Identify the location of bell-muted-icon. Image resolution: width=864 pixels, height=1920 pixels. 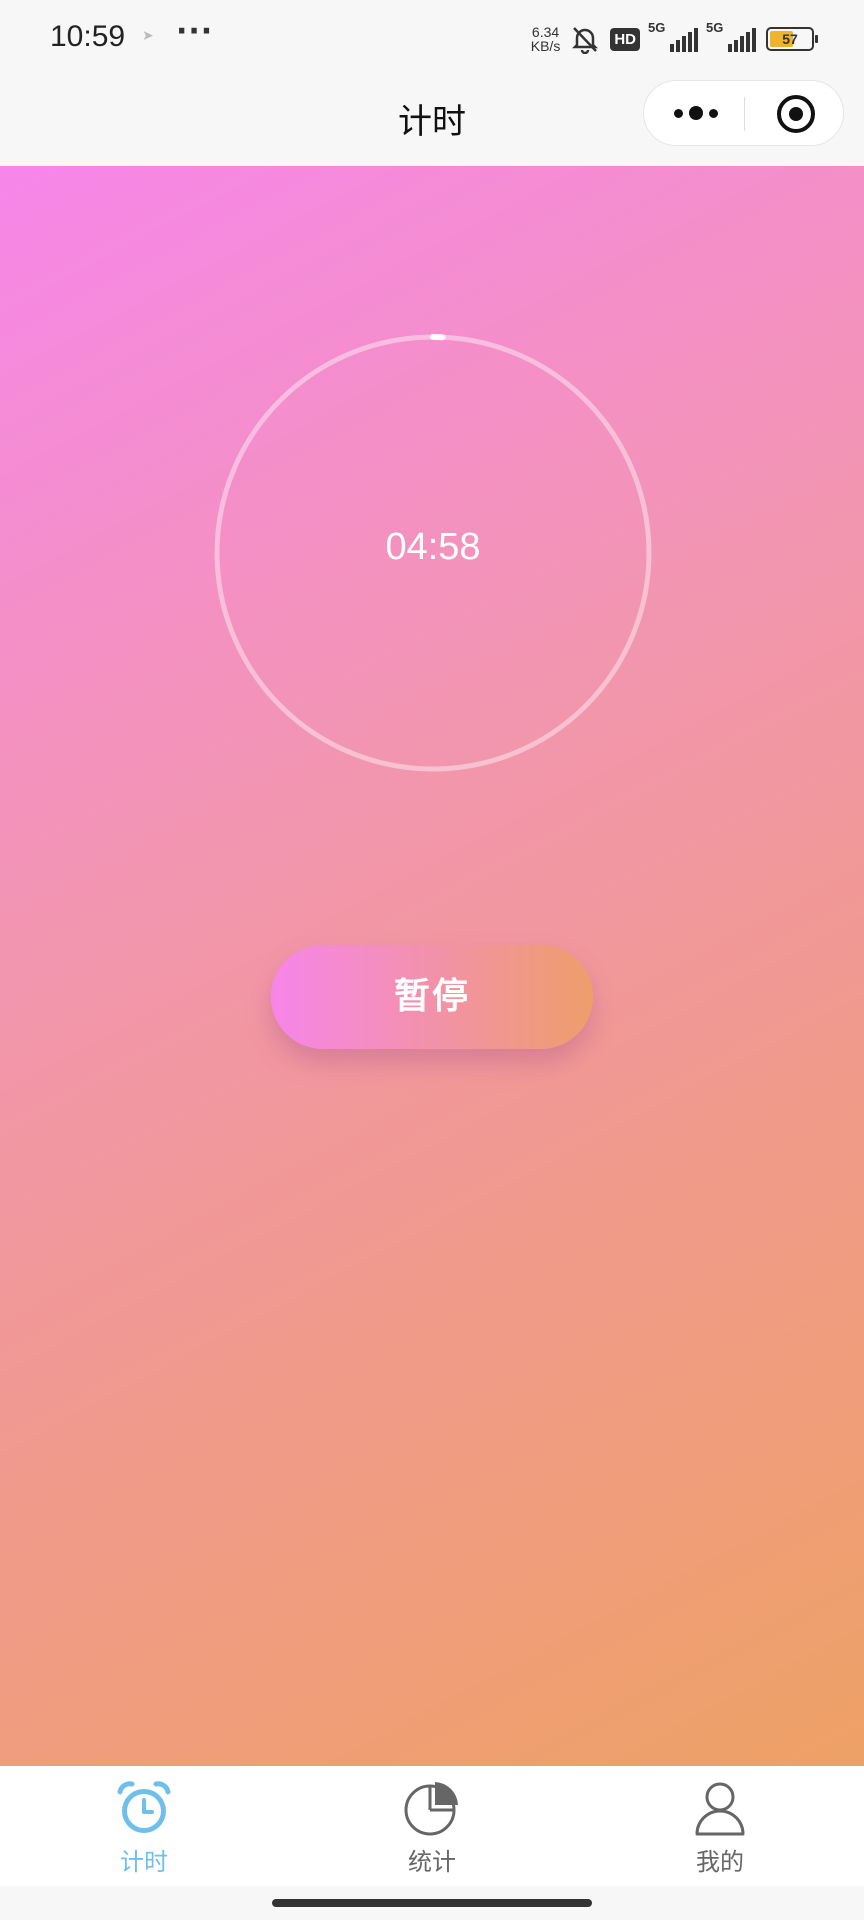
(585, 40).